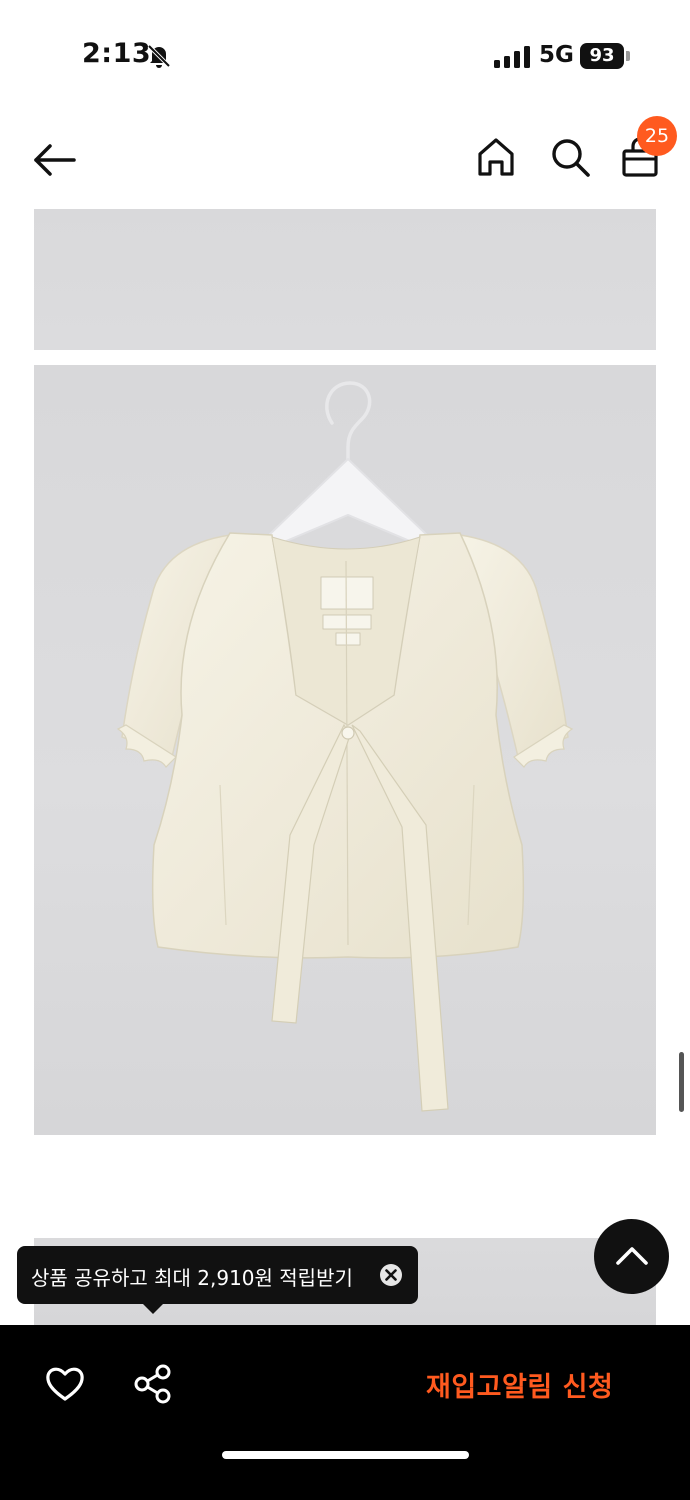  What do you see at coordinates (496, 157) in the screenshot?
I see `home-icon` at bounding box center [496, 157].